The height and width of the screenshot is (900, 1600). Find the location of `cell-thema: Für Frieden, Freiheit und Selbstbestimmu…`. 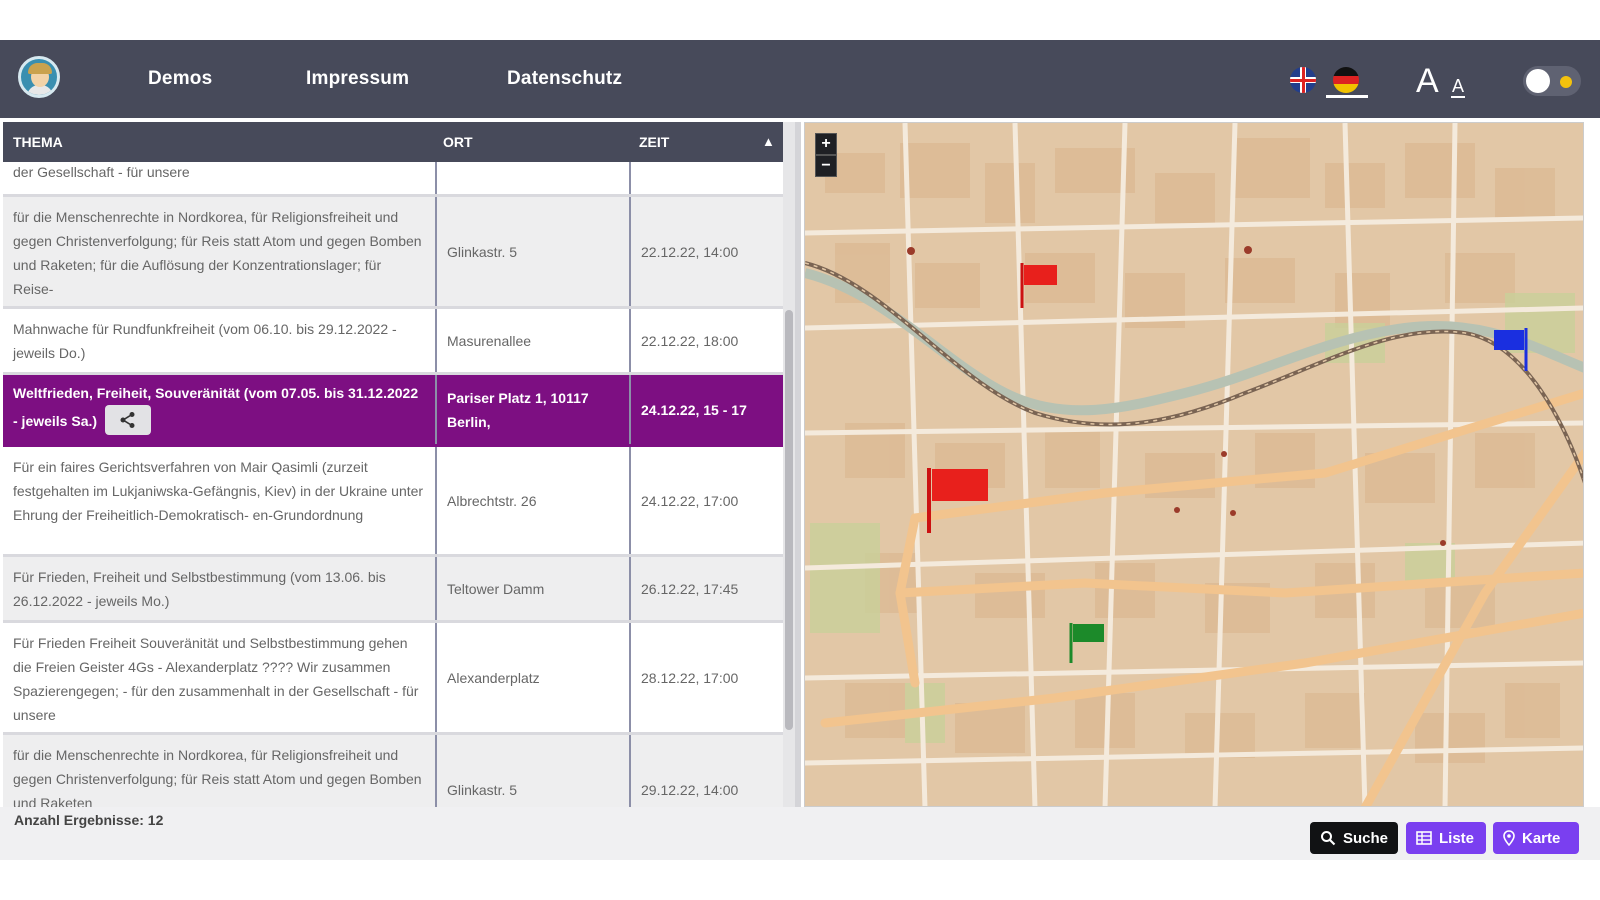

cell-thema: Für Frieden, Freiheit und Selbstbestimmu… is located at coordinates (199, 589).